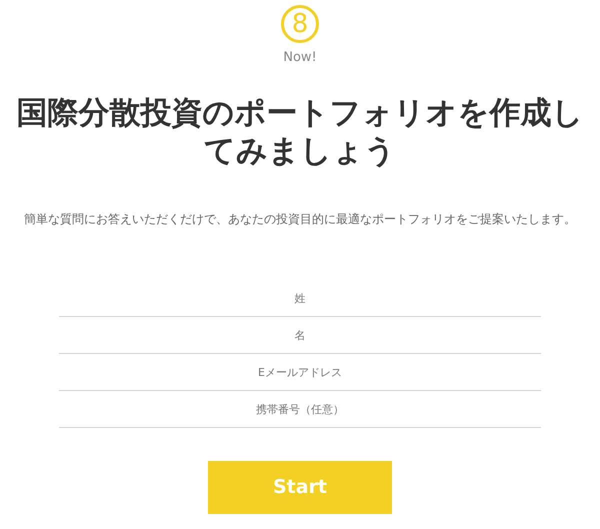  What do you see at coordinates (300, 132) in the screenshot?
I see `page-title: 国際分散投資のポートフォリオを作成してみましょう` at bounding box center [300, 132].